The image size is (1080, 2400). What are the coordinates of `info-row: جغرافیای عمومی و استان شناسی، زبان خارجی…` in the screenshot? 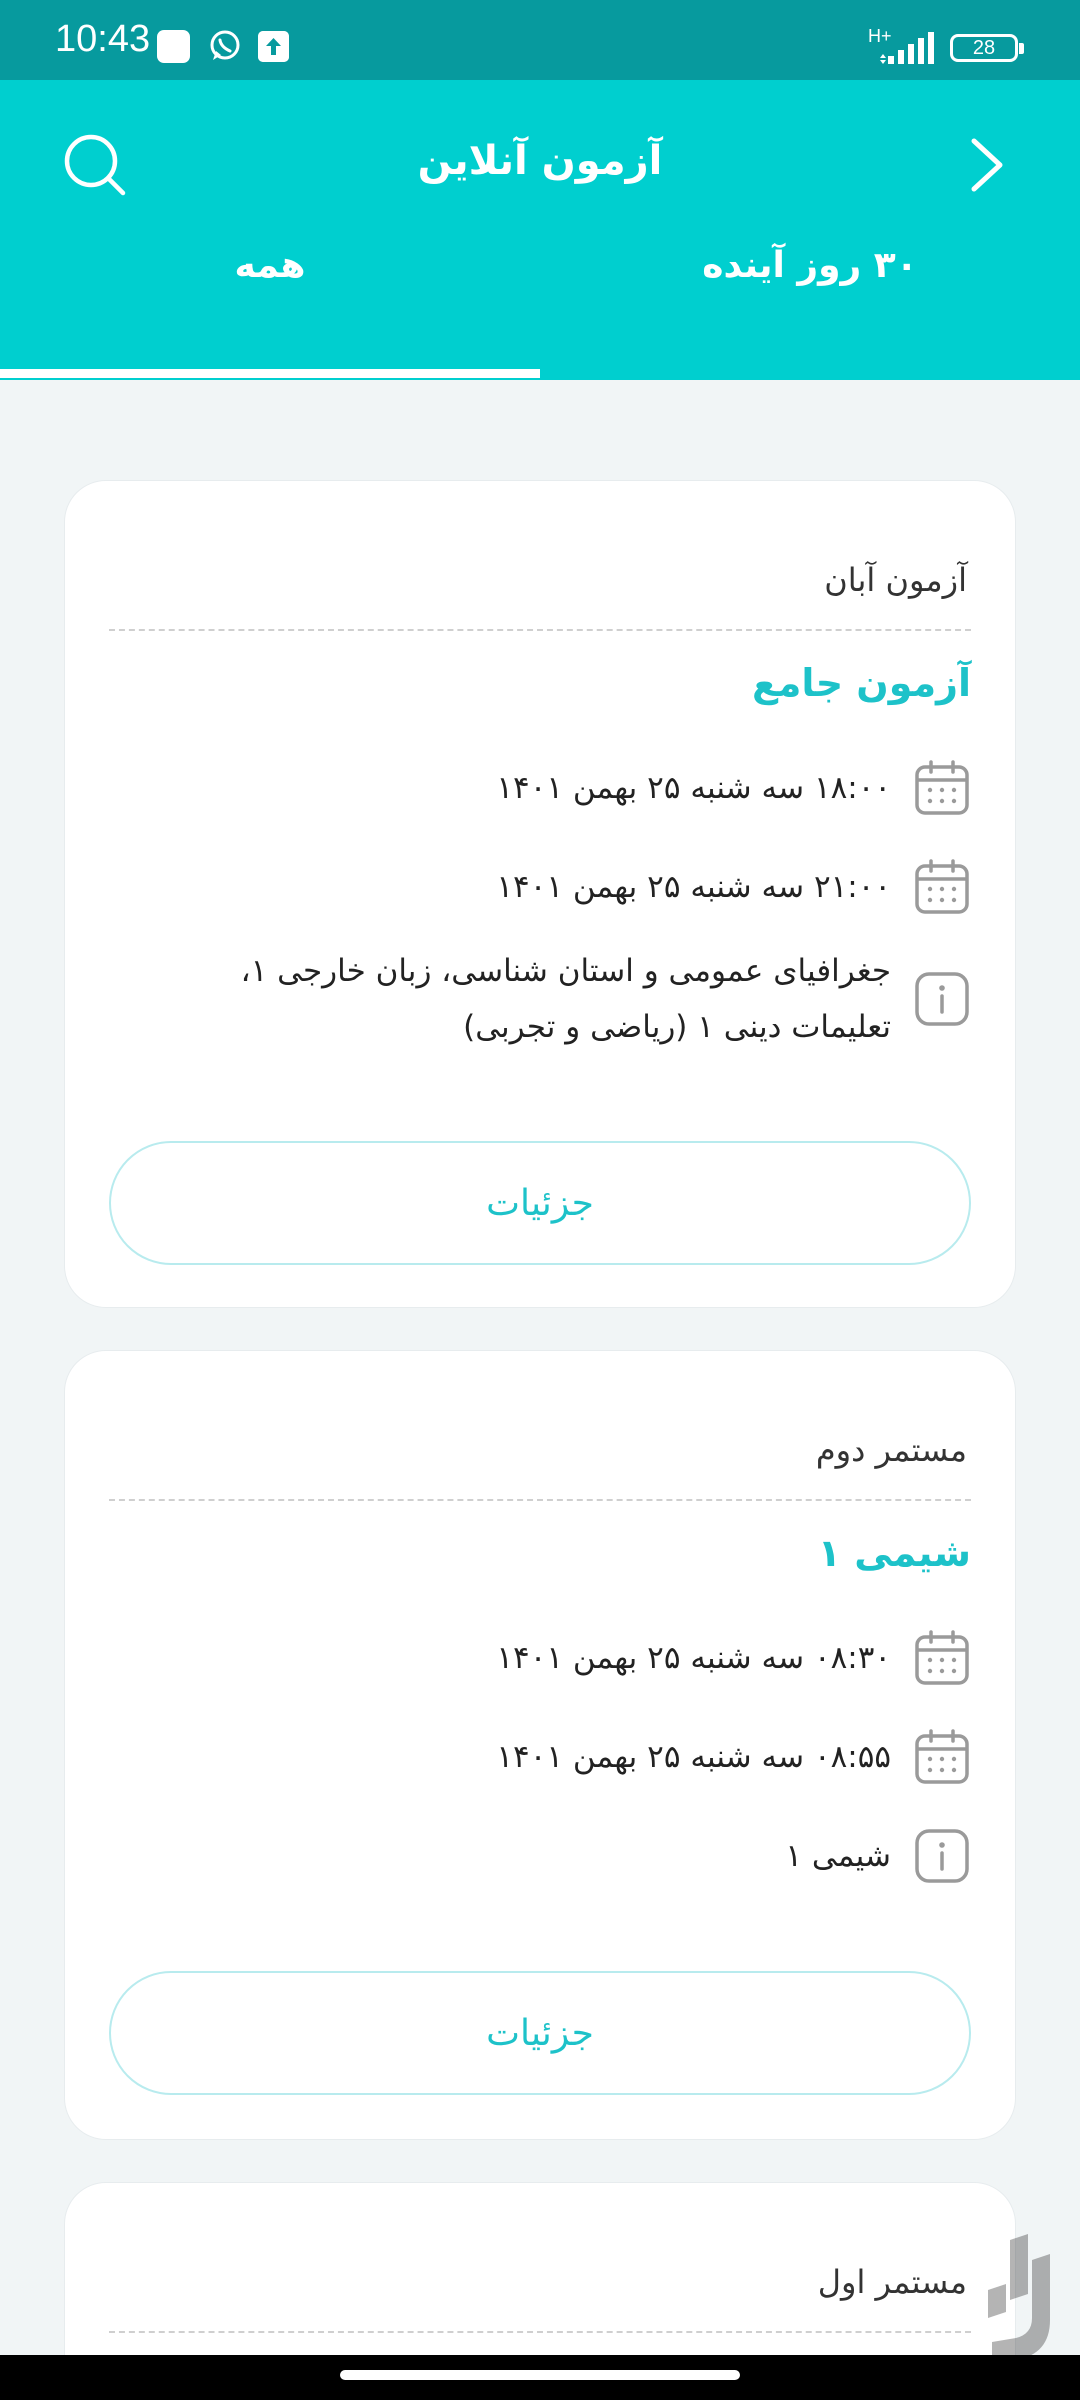 It's located at (553, 999).